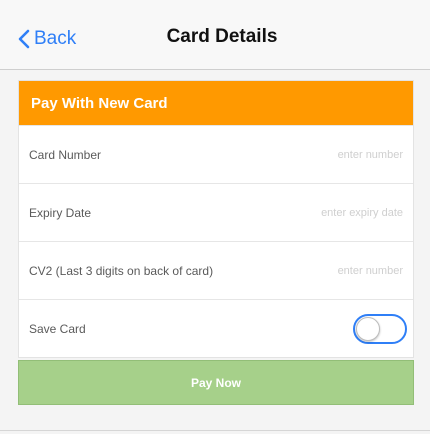 The height and width of the screenshot is (434, 430). Describe the element at coordinates (333, 212) in the screenshot. I see `expiry-date-input` at that location.